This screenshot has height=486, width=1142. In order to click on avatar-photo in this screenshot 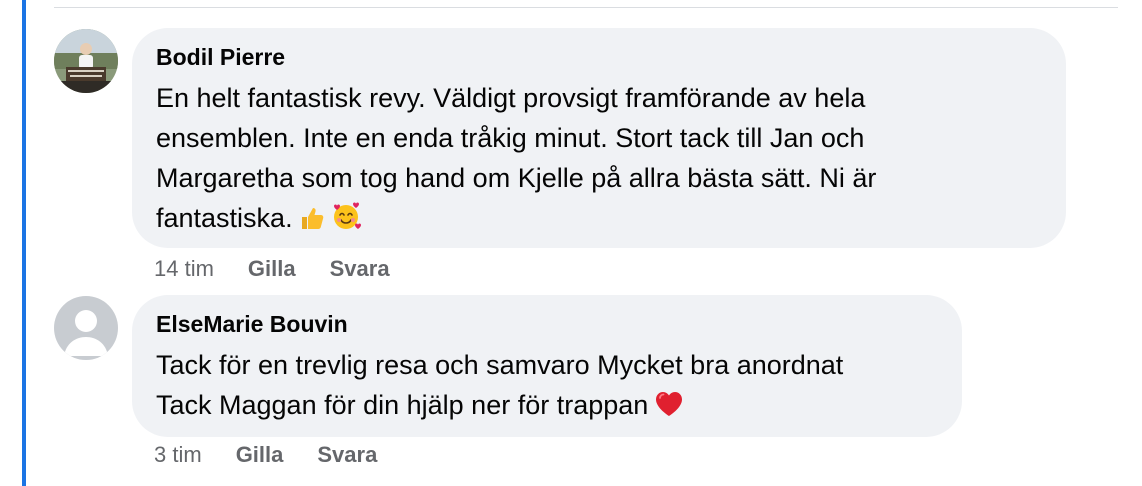, I will do `click(86, 61)`.